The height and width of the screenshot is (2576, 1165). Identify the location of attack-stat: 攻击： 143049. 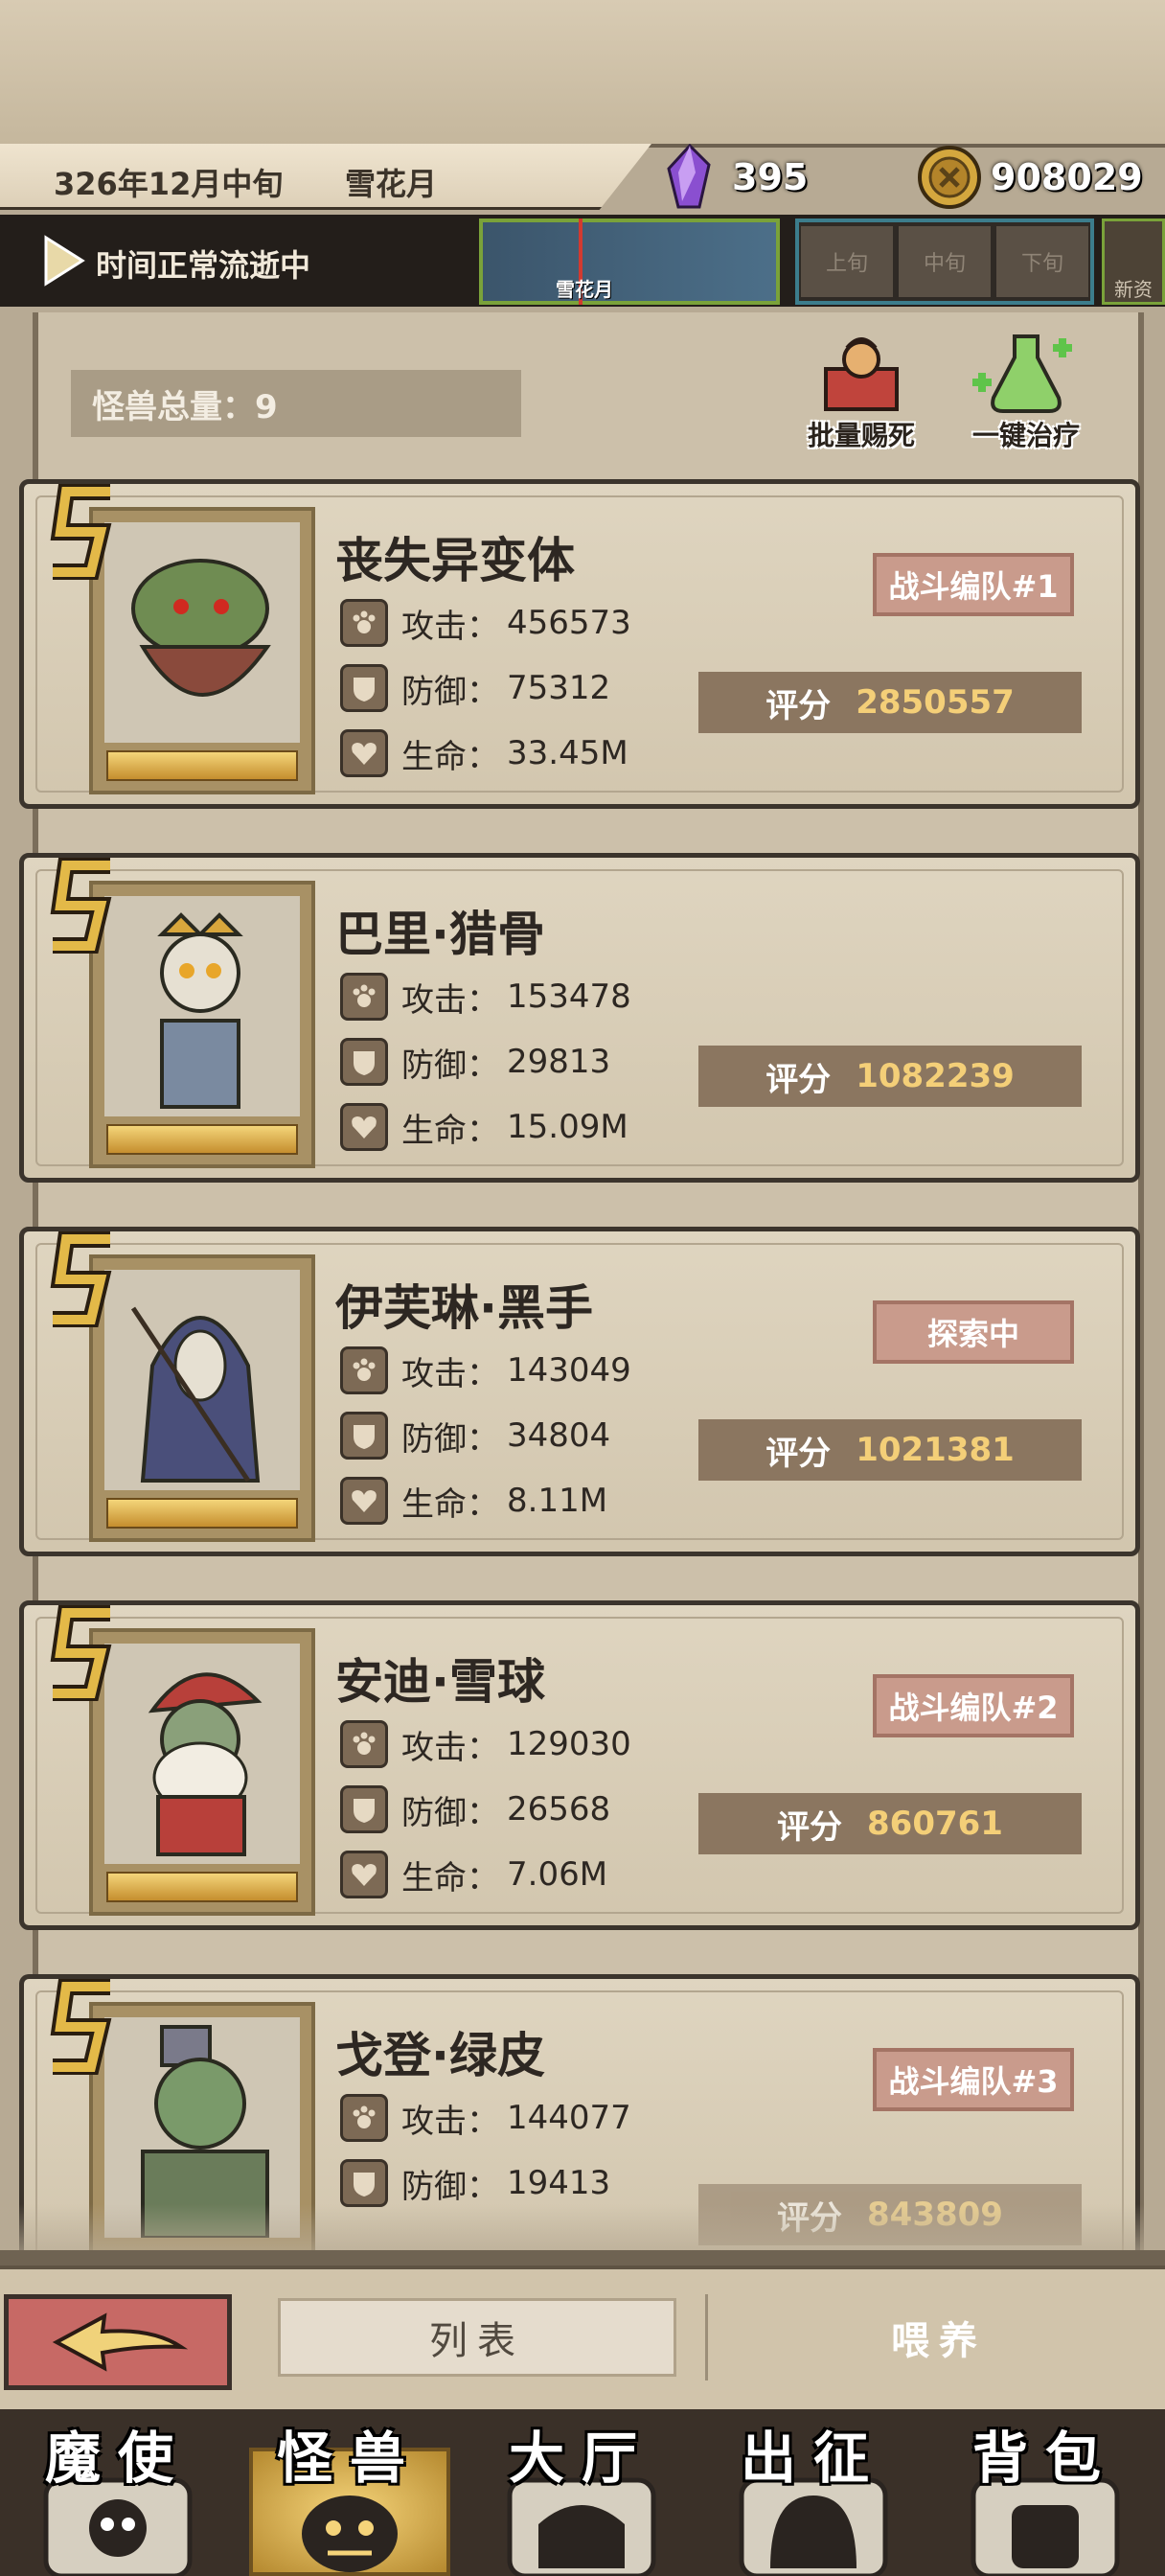
(485, 1370).